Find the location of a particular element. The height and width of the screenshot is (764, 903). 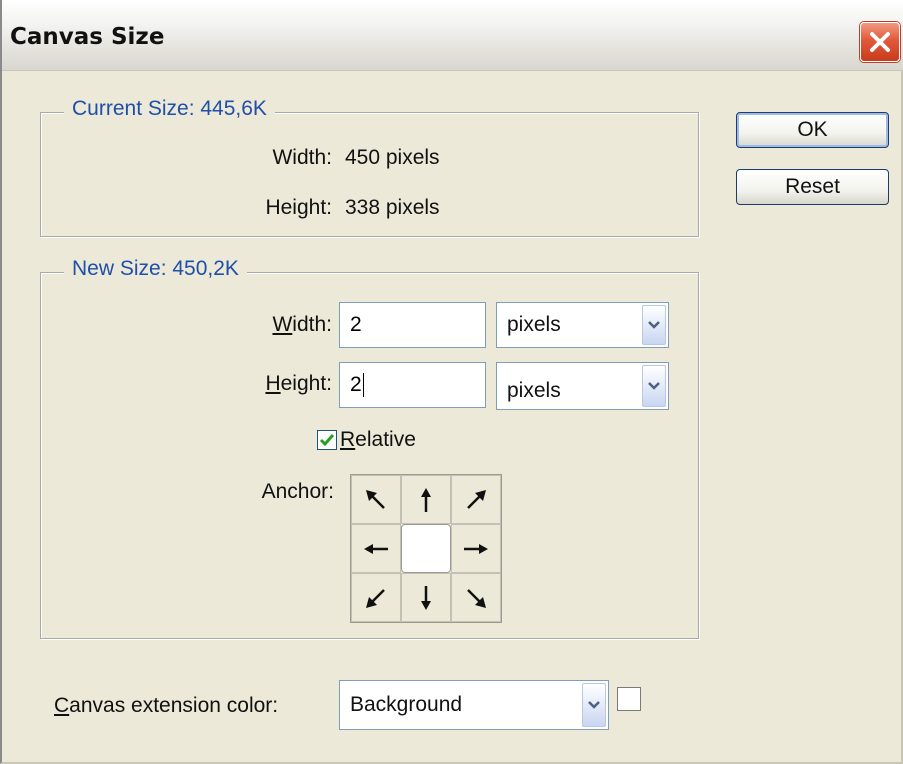

checkmark-icon is located at coordinates (327, 440).